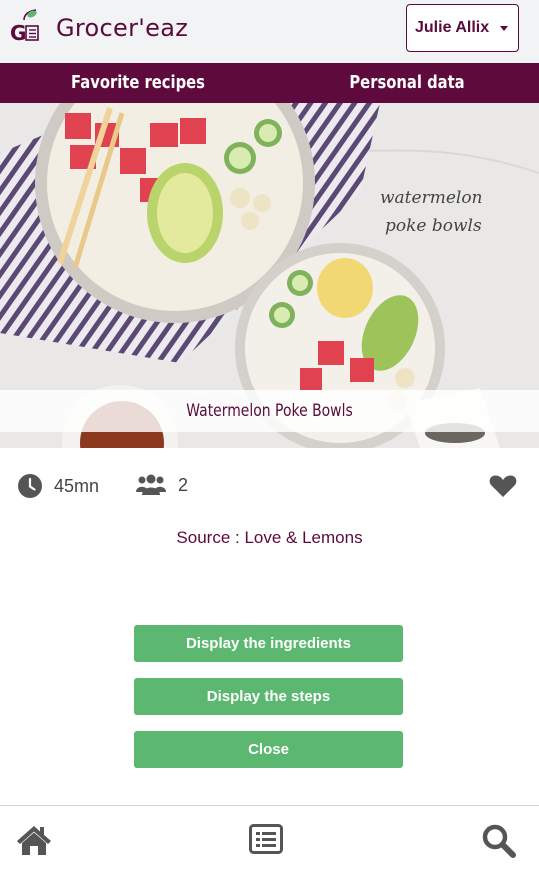 The width and height of the screenshot is (539, 875). I want to click on clock-icon, so click(30, 486).